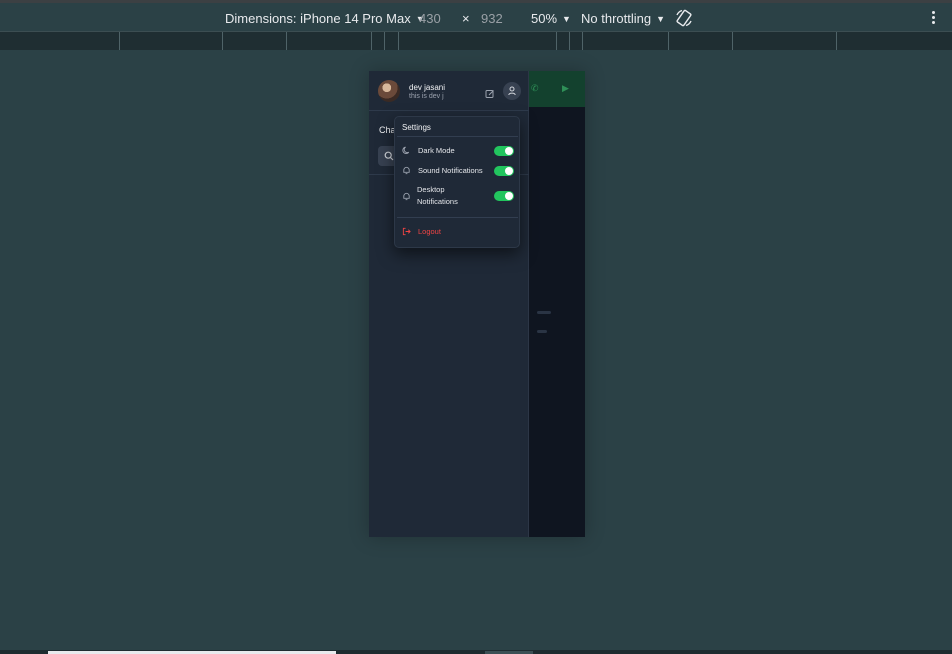 The height and width of the screenshot is (654, 952). I want to click on user-status: this is dev j, so click(426, 96).